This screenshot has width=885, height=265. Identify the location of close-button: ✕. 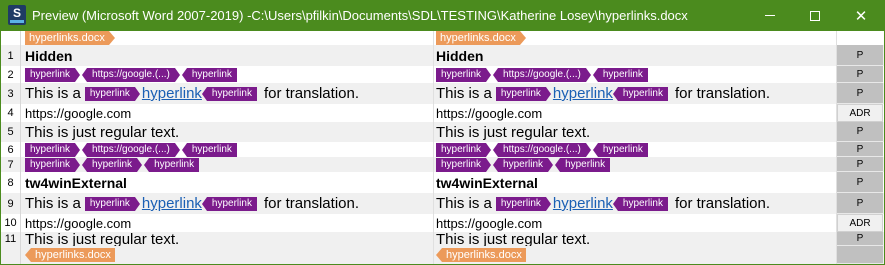
(861, 15).